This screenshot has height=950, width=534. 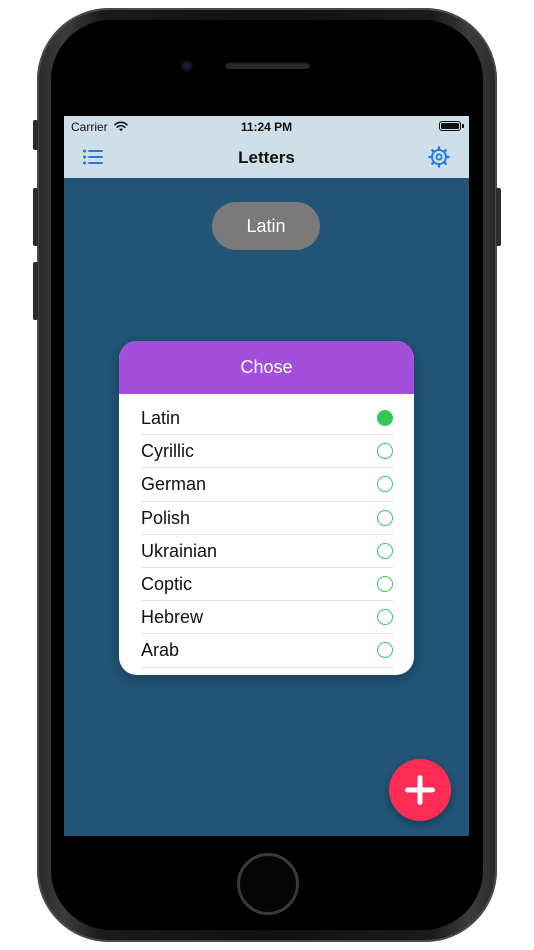 What do you see at coordinates (267, 485) in the screenshot?
I see `language-option: German` at bounding box center [267, 485].